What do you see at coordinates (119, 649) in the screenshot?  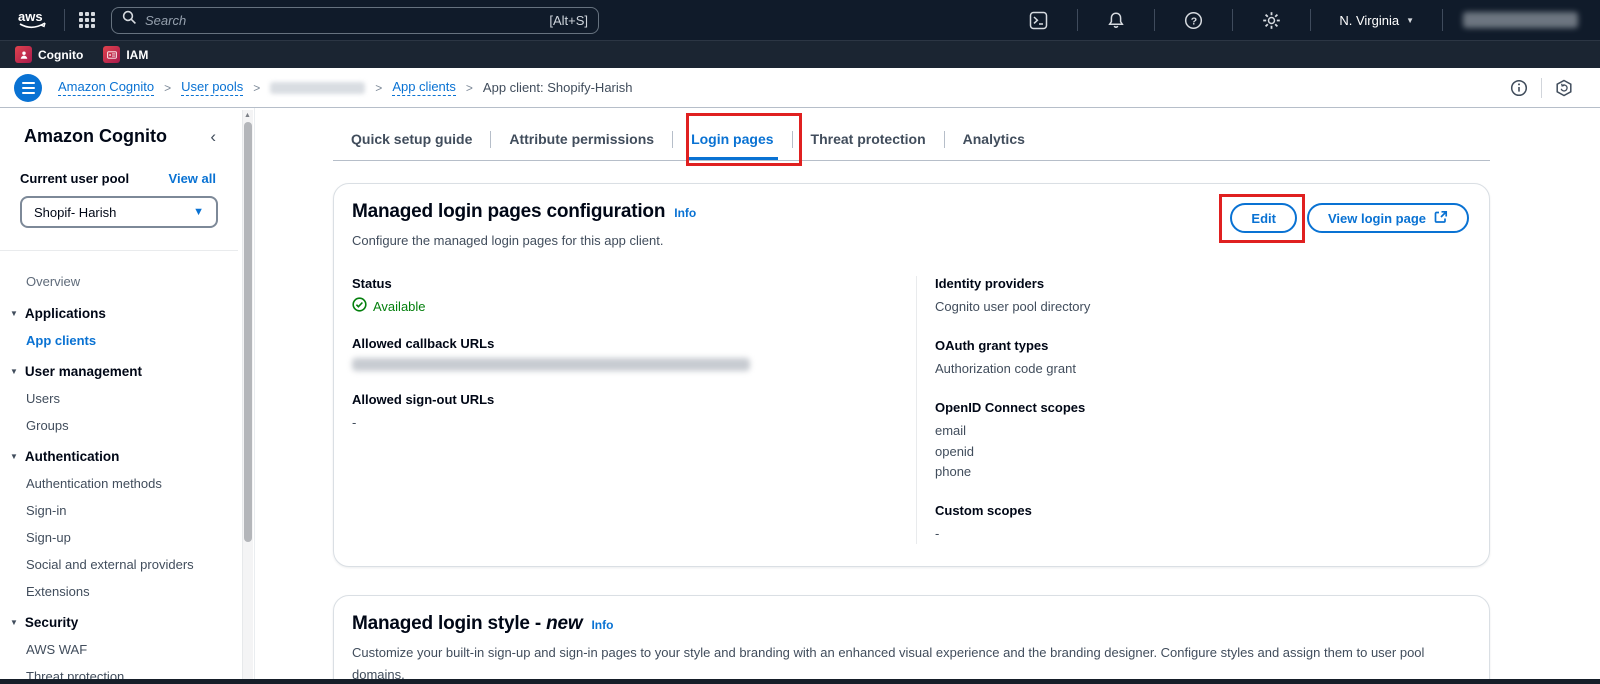 I see `sidebar-item-aws-waf: AWS WAF` at bounding box center [119, 649].